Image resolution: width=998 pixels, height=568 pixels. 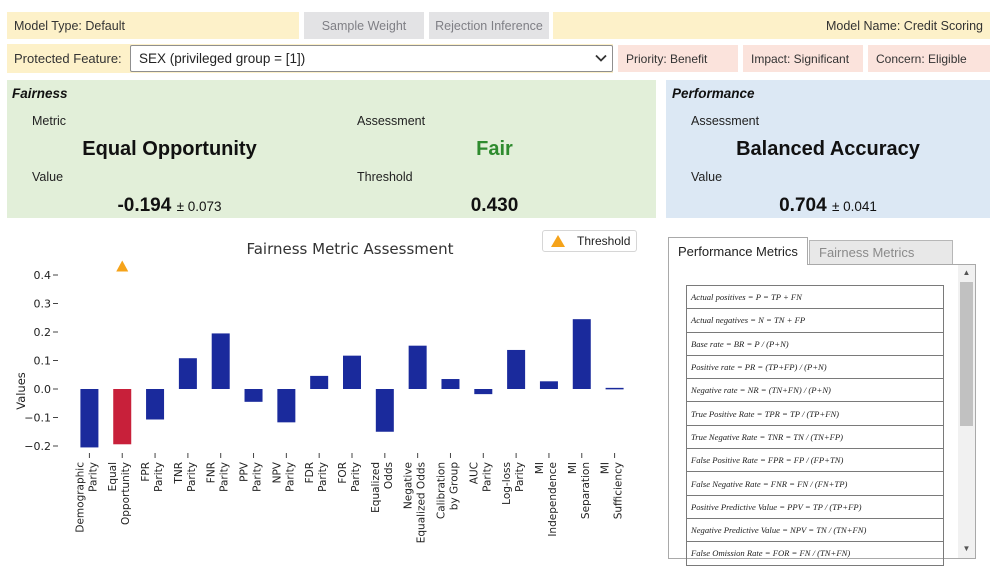 I want to click on x-tick-label: Calibration, so click(x=441, y=490).